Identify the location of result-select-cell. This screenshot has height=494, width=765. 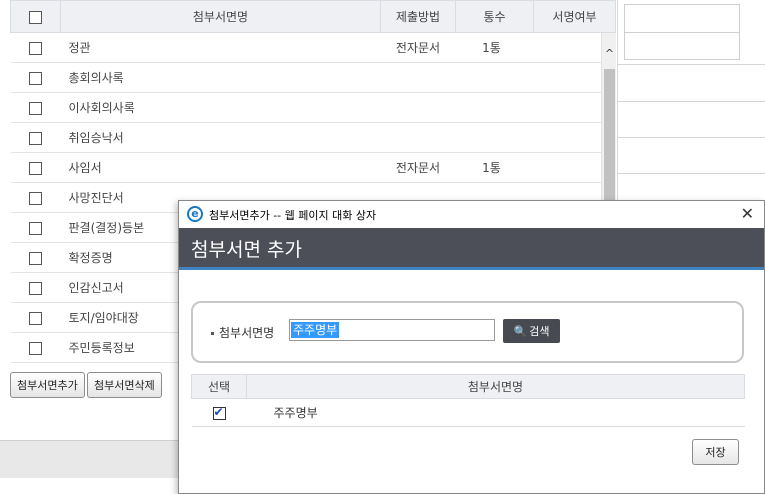
(219, 412).